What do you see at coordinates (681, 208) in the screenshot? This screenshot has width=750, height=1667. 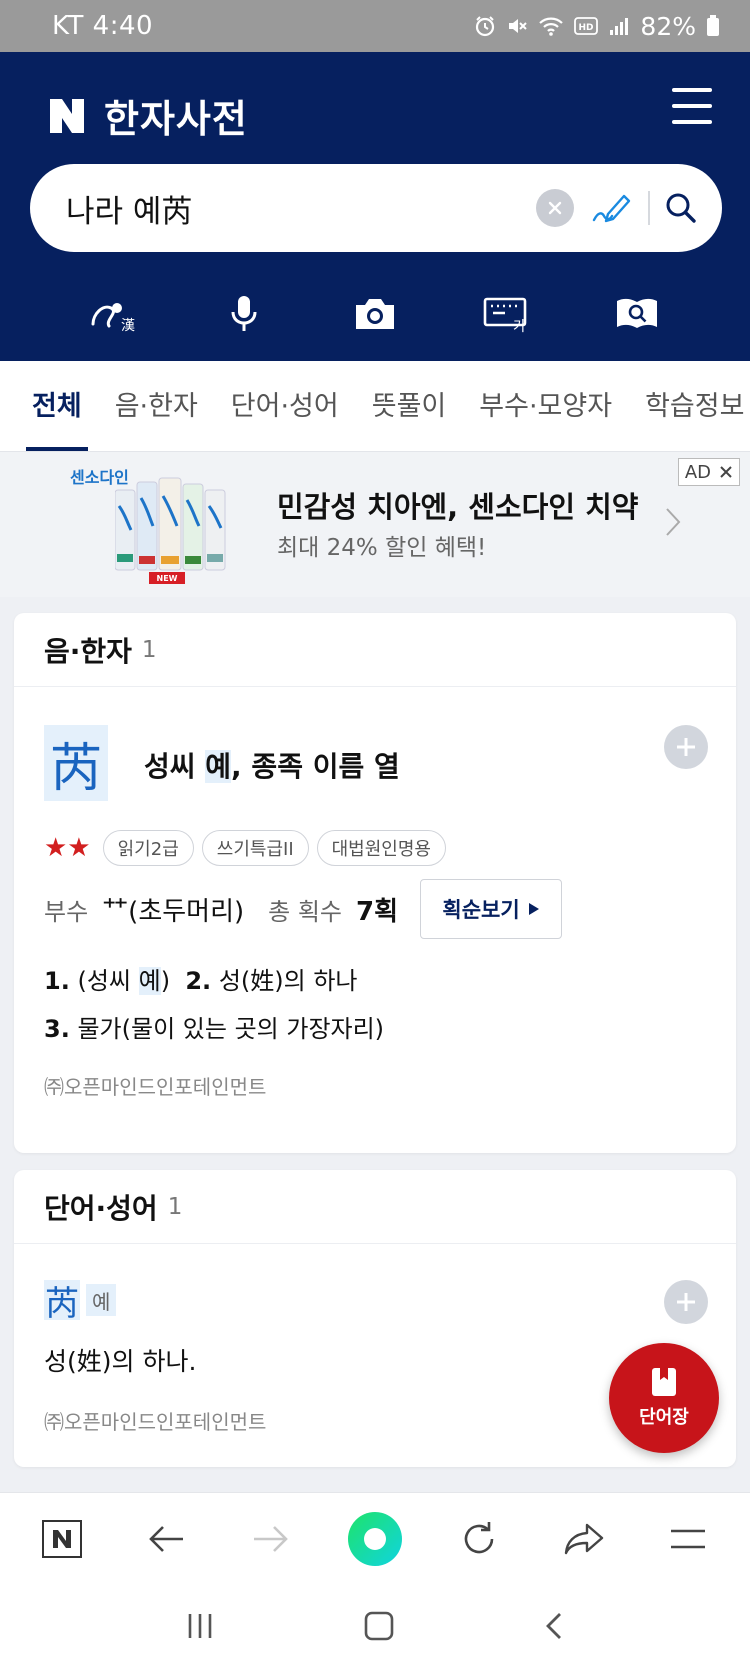 I see `search-icon` at bounding box center [681, 208].